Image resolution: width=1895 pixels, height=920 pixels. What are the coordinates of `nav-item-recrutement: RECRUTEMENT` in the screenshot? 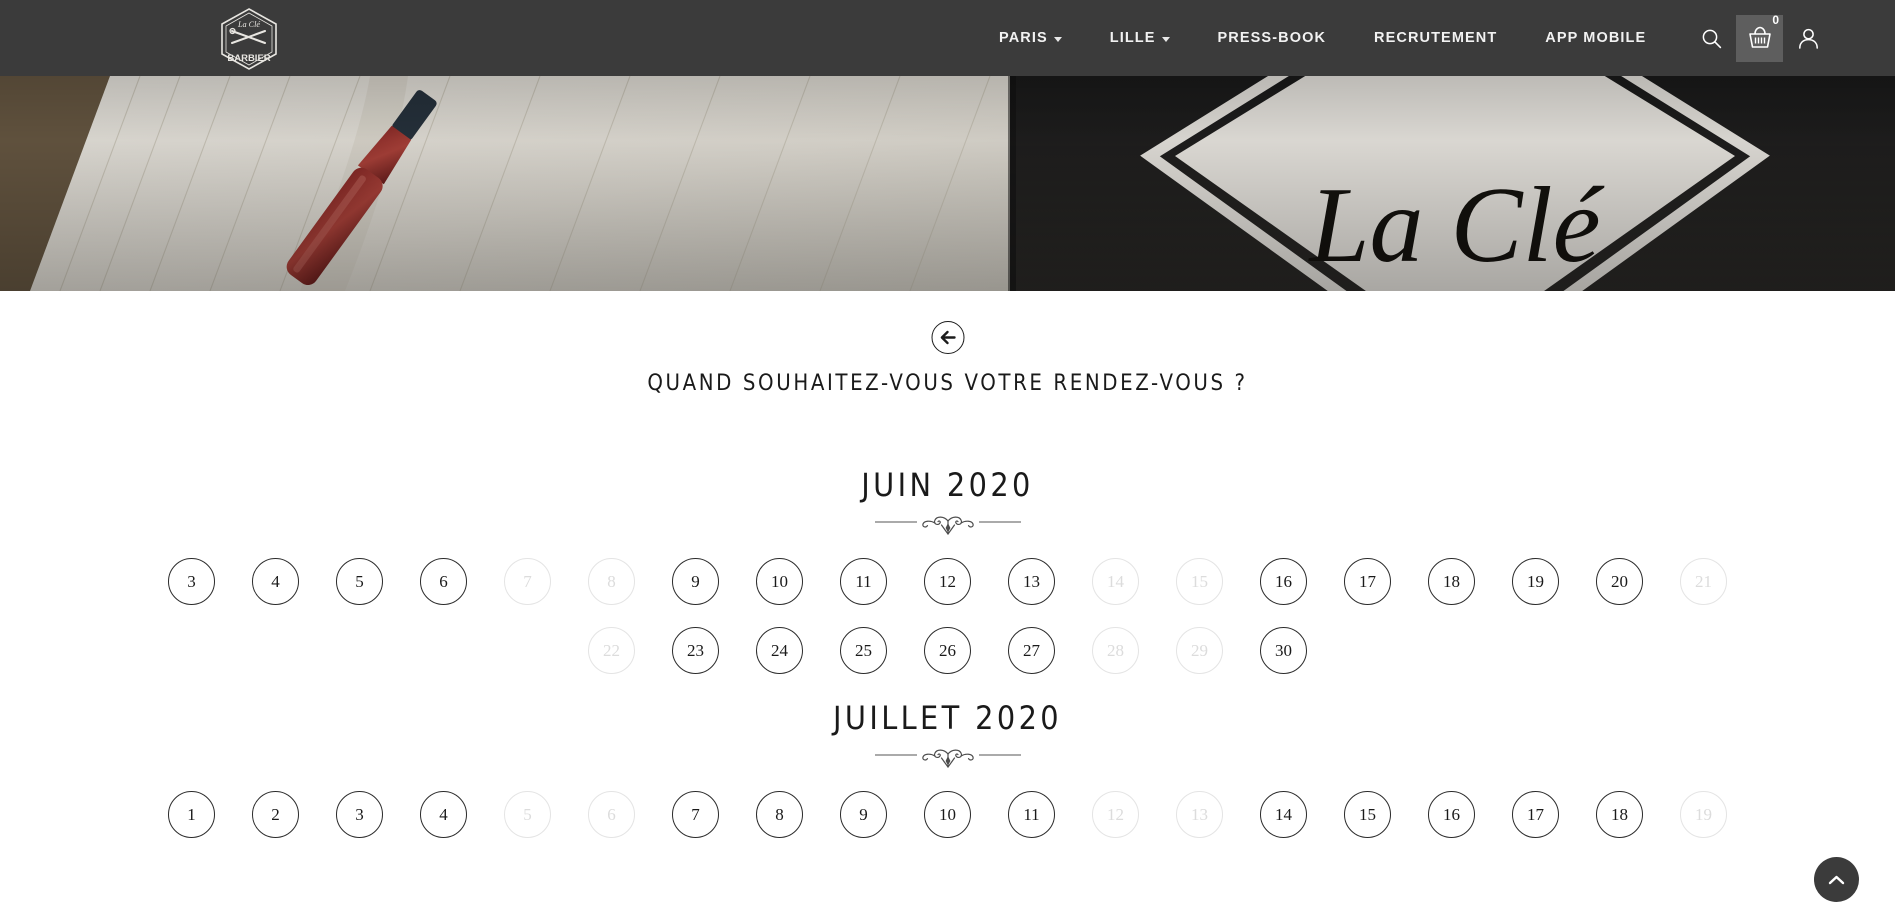 It's located at (1435, 38).